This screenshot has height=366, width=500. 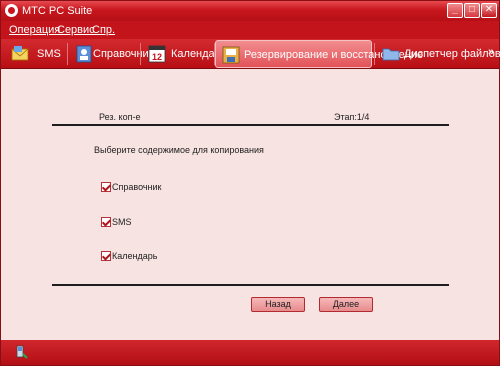 What do you see at coordinates (120, 117) in the screenshot?
I see `wizard-title: Рез. коп-е` at bounding box center [120, 117].